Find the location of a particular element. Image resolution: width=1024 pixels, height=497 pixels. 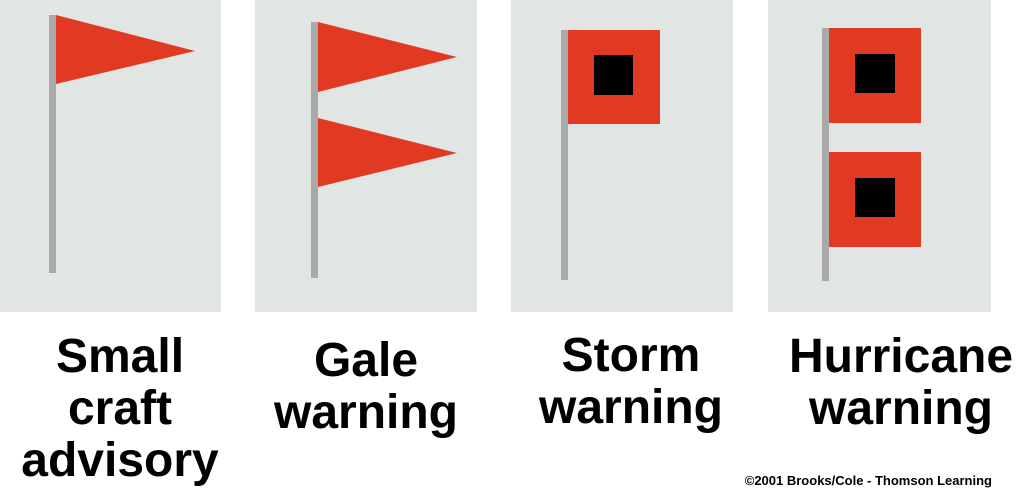

label-line: Gale is located at coordinates (366, 360).